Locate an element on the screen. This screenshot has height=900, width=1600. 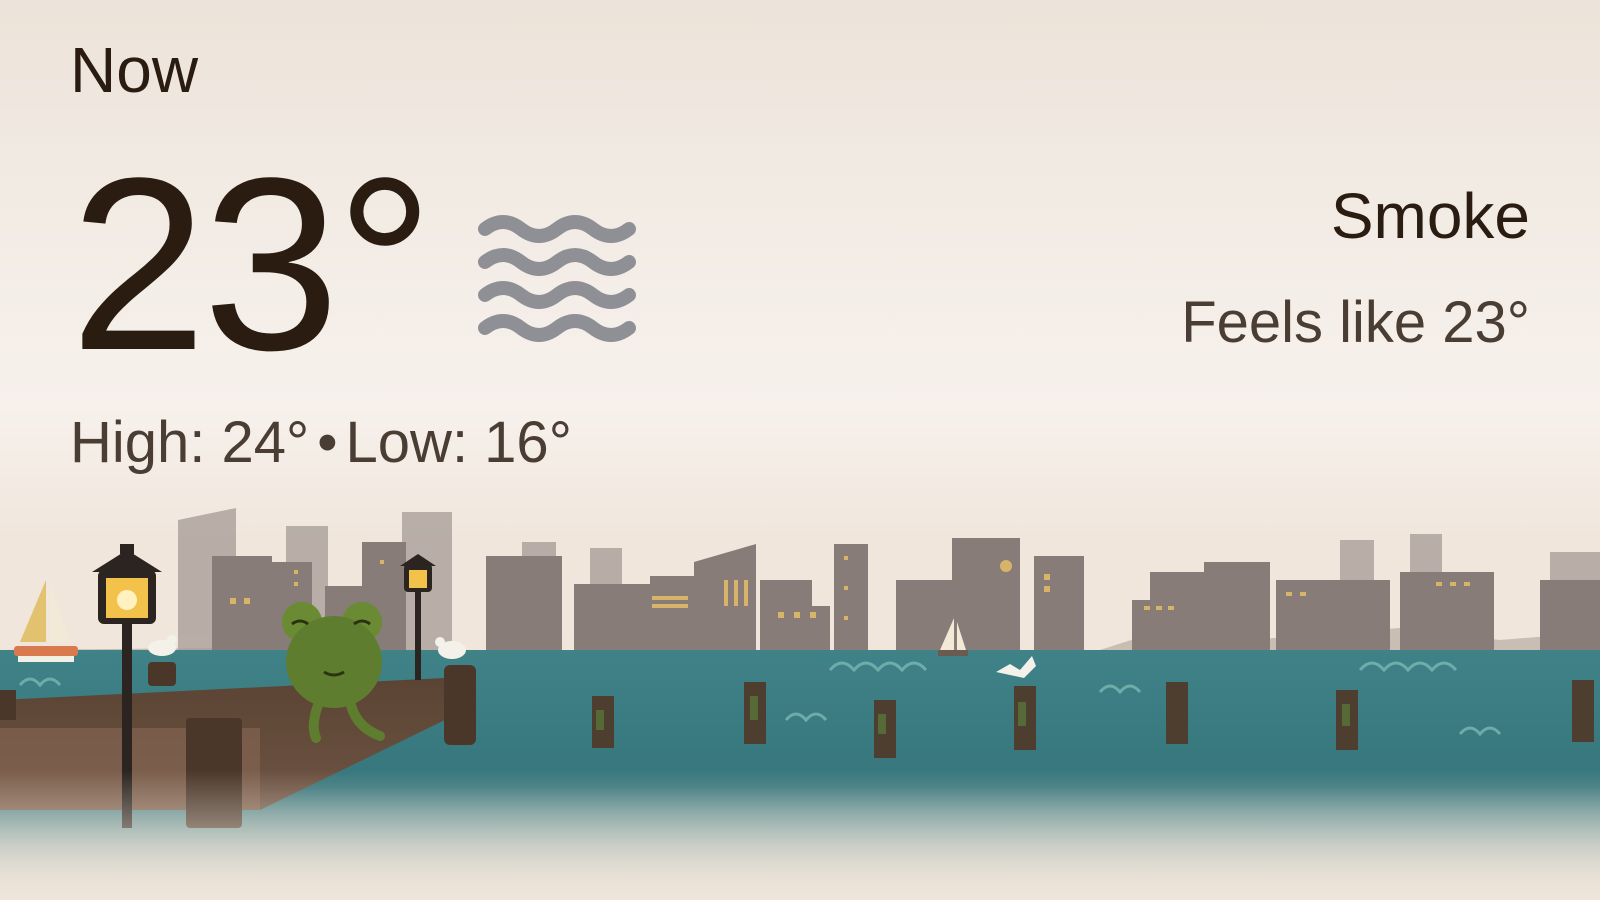
current-temperature: 23° is located at coordinates (252, 264).